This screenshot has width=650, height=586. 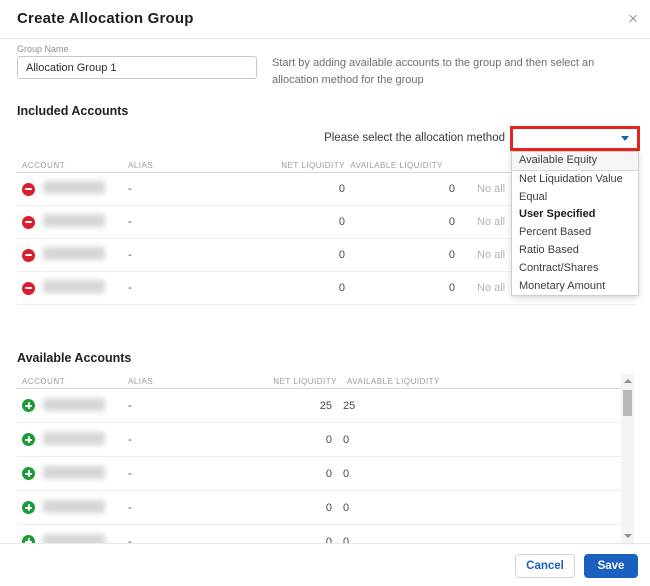 What do you see at coordinates (74, 358) in the screenshot?
I see `available-accounts-heading: Available Accounts` at bounding box center [74, 358].